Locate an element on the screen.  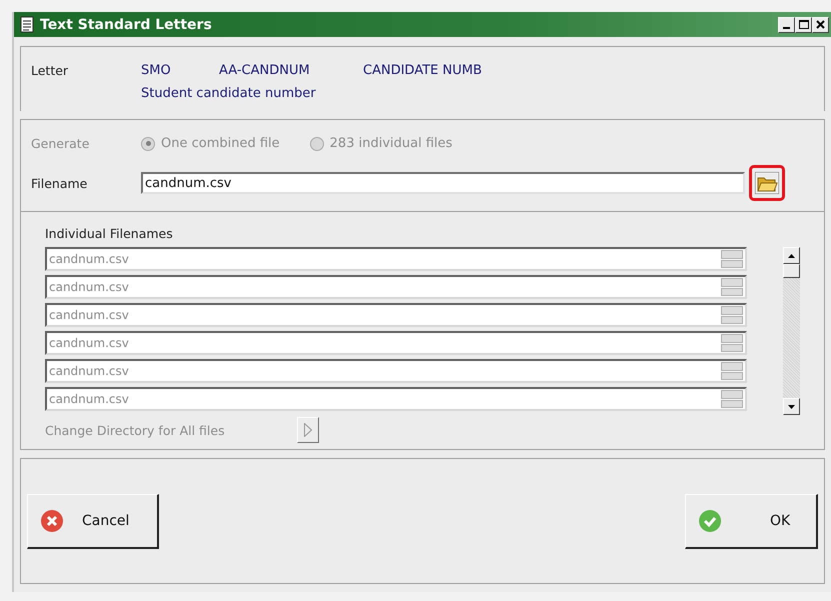
scroll-thumb is located at coordinates (791, 271).